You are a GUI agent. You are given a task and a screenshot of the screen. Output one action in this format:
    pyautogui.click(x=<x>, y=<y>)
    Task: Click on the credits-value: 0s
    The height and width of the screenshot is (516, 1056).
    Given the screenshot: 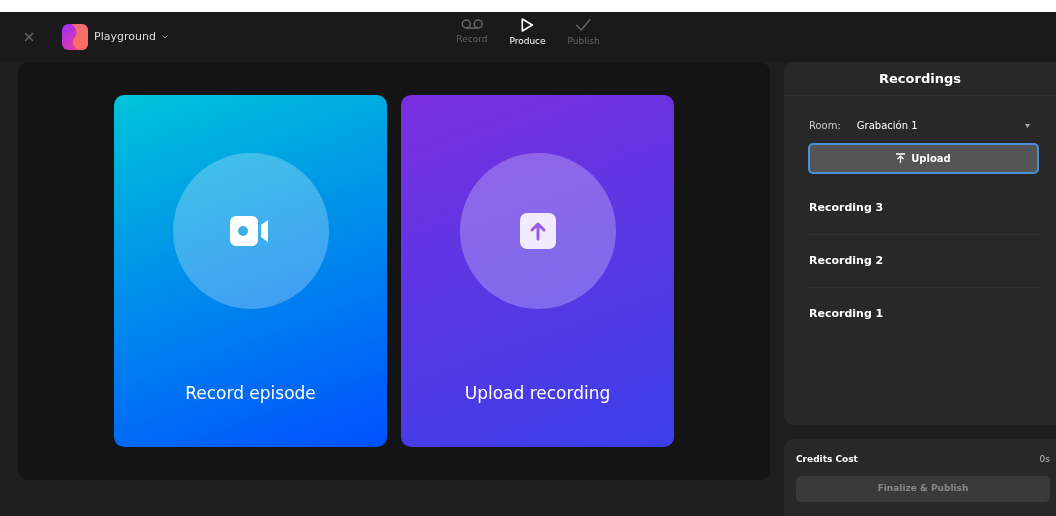 What is the action you would take?
    pyautogui.click(x=1044, y=459)
    